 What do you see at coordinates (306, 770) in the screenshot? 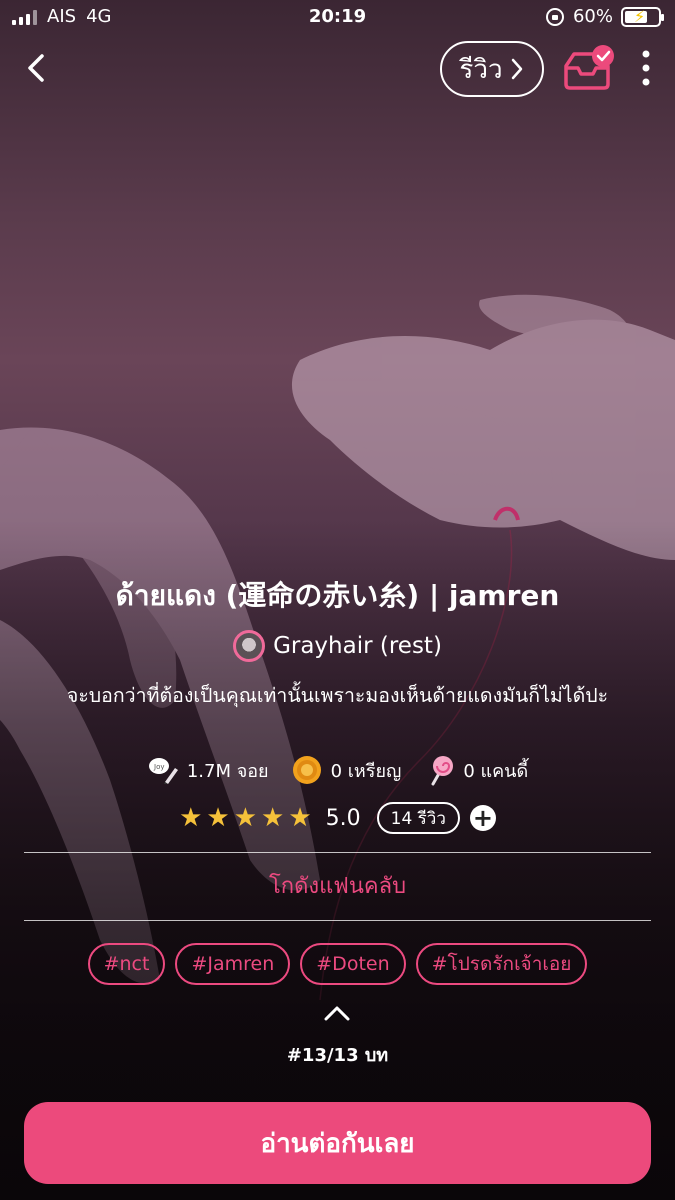
I see `coin-icon` at bounding box center [306, 770].